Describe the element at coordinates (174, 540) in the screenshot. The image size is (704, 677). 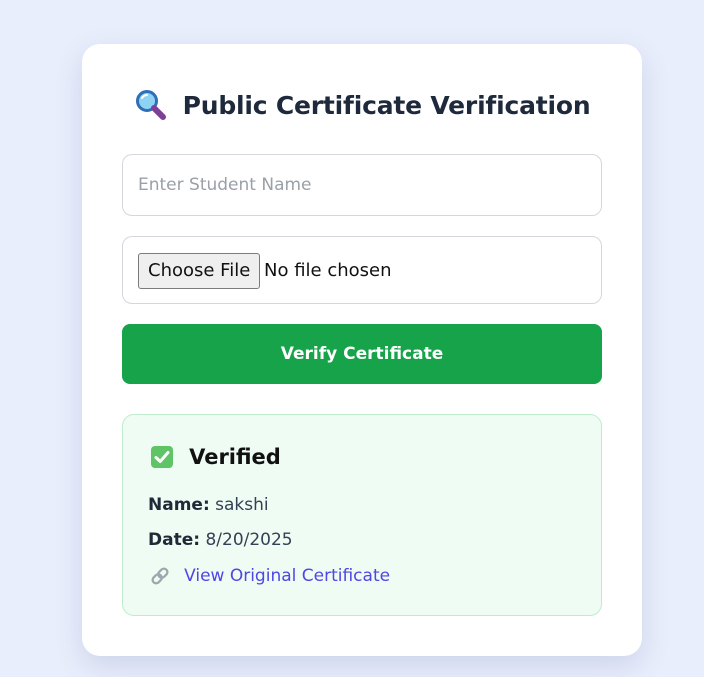
I see `date-label: Date:` at that location.